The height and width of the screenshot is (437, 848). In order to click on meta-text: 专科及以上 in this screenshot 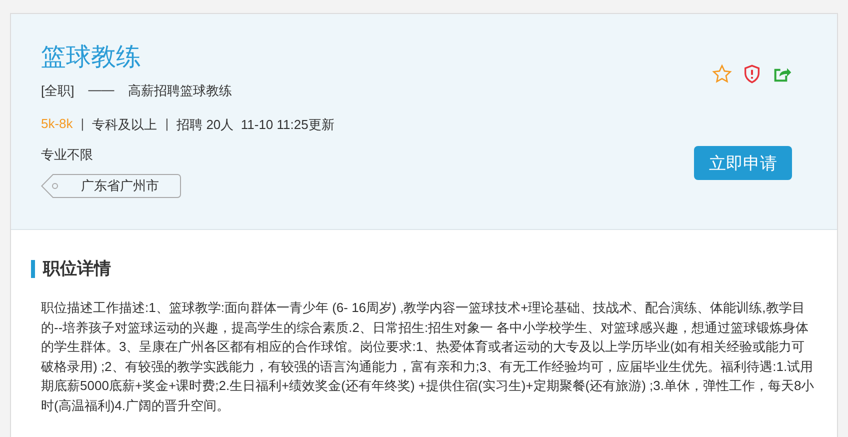, I will do `click(125, 125)`.